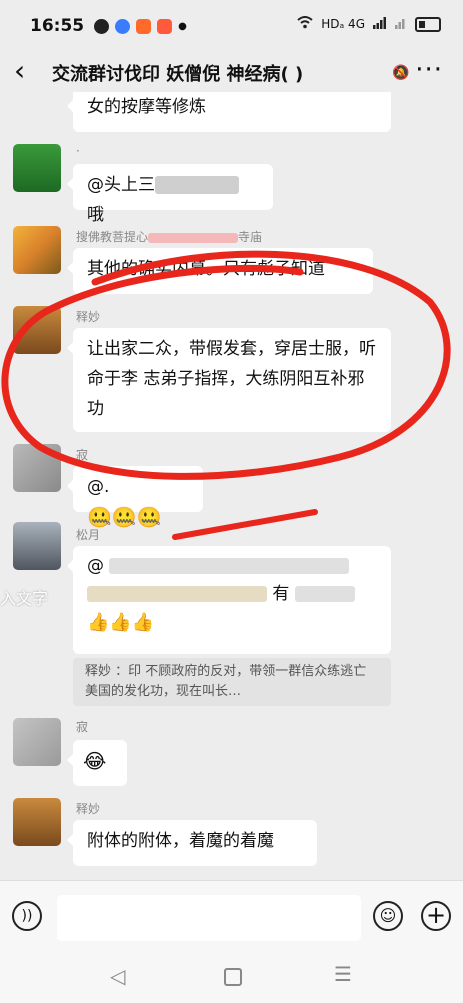 Image resolution: width=463 pixels, height=1003 pixels. Describe the element at coordinates (343, 24) in the screenshot. I see `network-label: HDₐ 4G` at that location.